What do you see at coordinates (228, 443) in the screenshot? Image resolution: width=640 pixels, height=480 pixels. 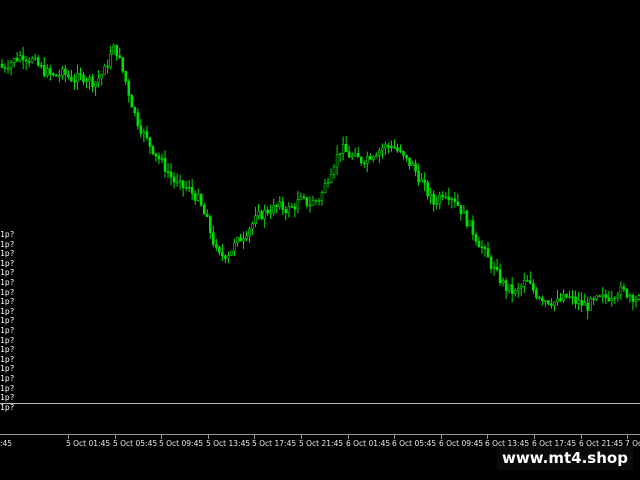 I see `time-tick-label: 5 Oct 13:45` at bounding box center [228, 443].